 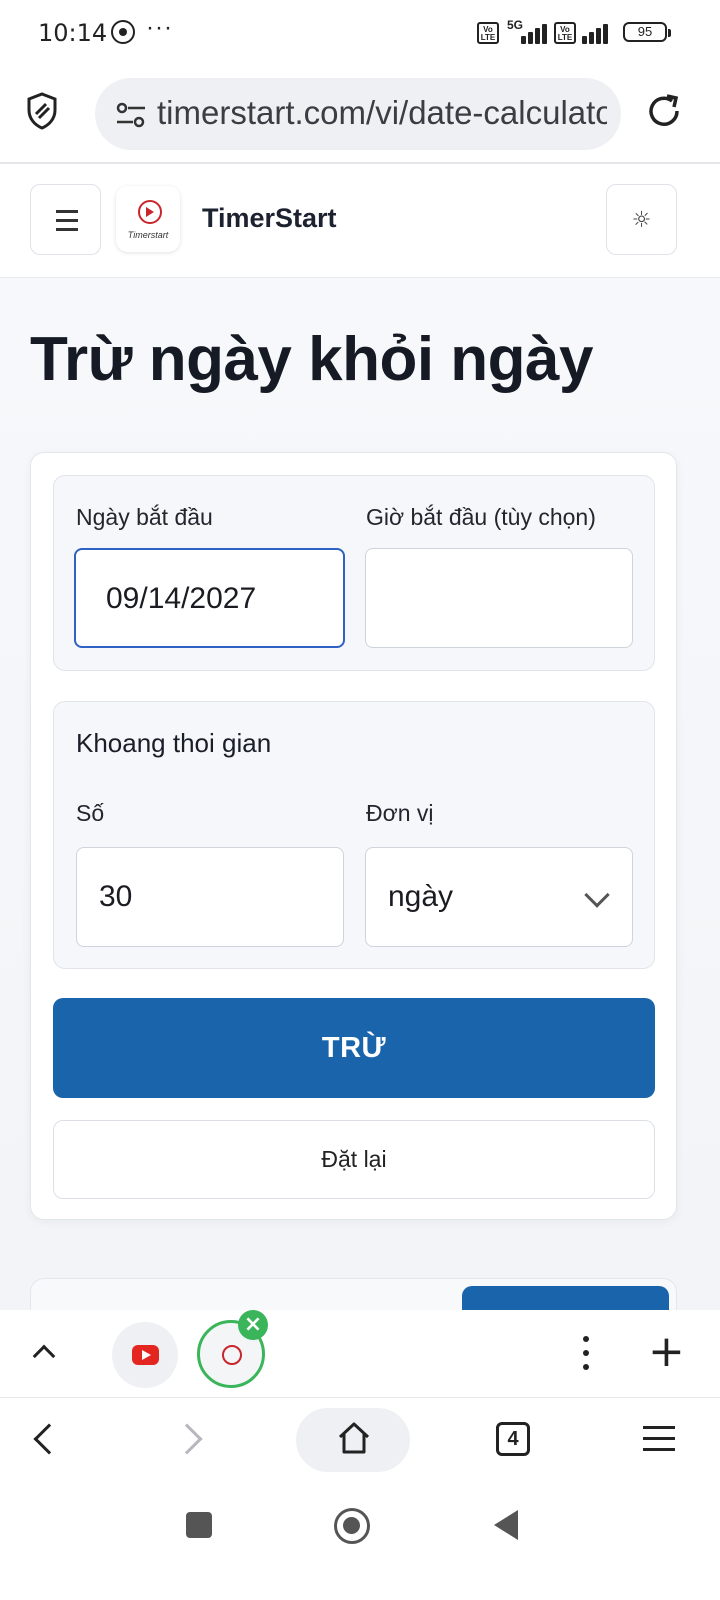 What do you see at coordinates (666, 1352) in the screenshot?
I see `new-tab-icon: +` at bounding box center [666, 1352].